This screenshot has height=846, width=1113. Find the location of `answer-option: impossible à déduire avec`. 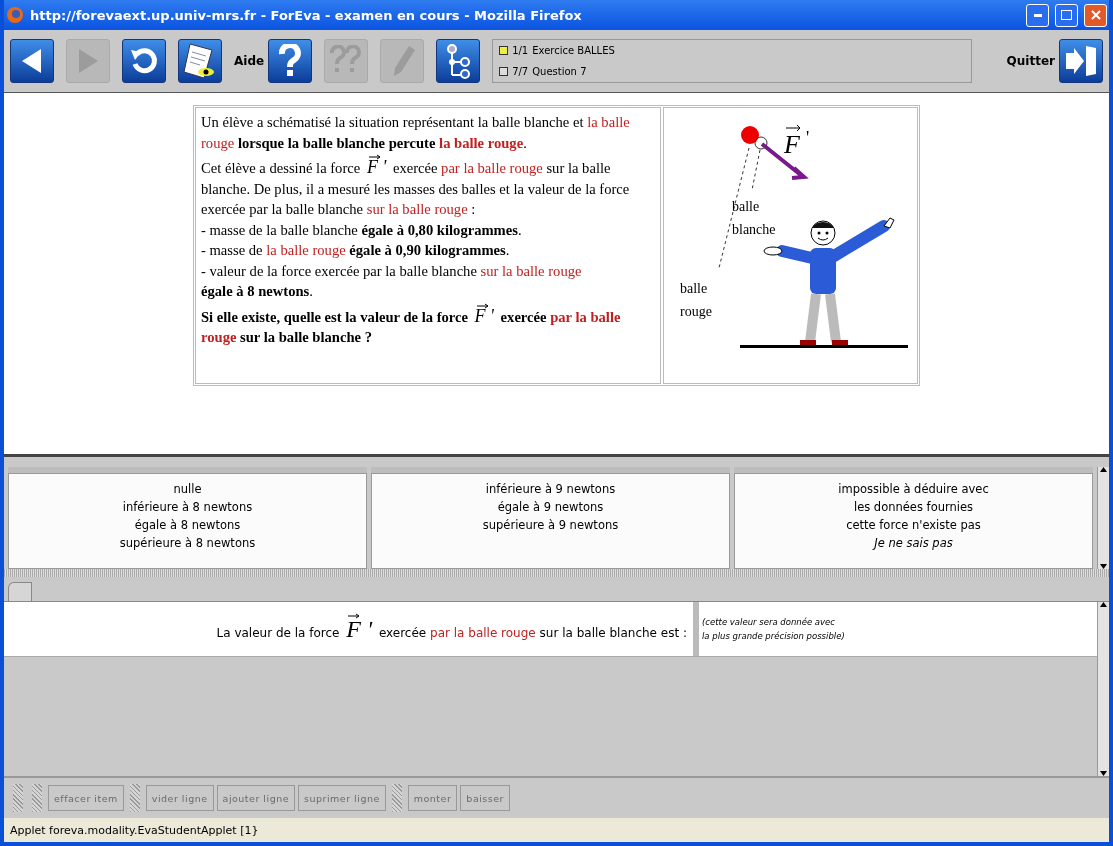

answer-option: impossible à déduire avec is located at coordinates (913, 489).